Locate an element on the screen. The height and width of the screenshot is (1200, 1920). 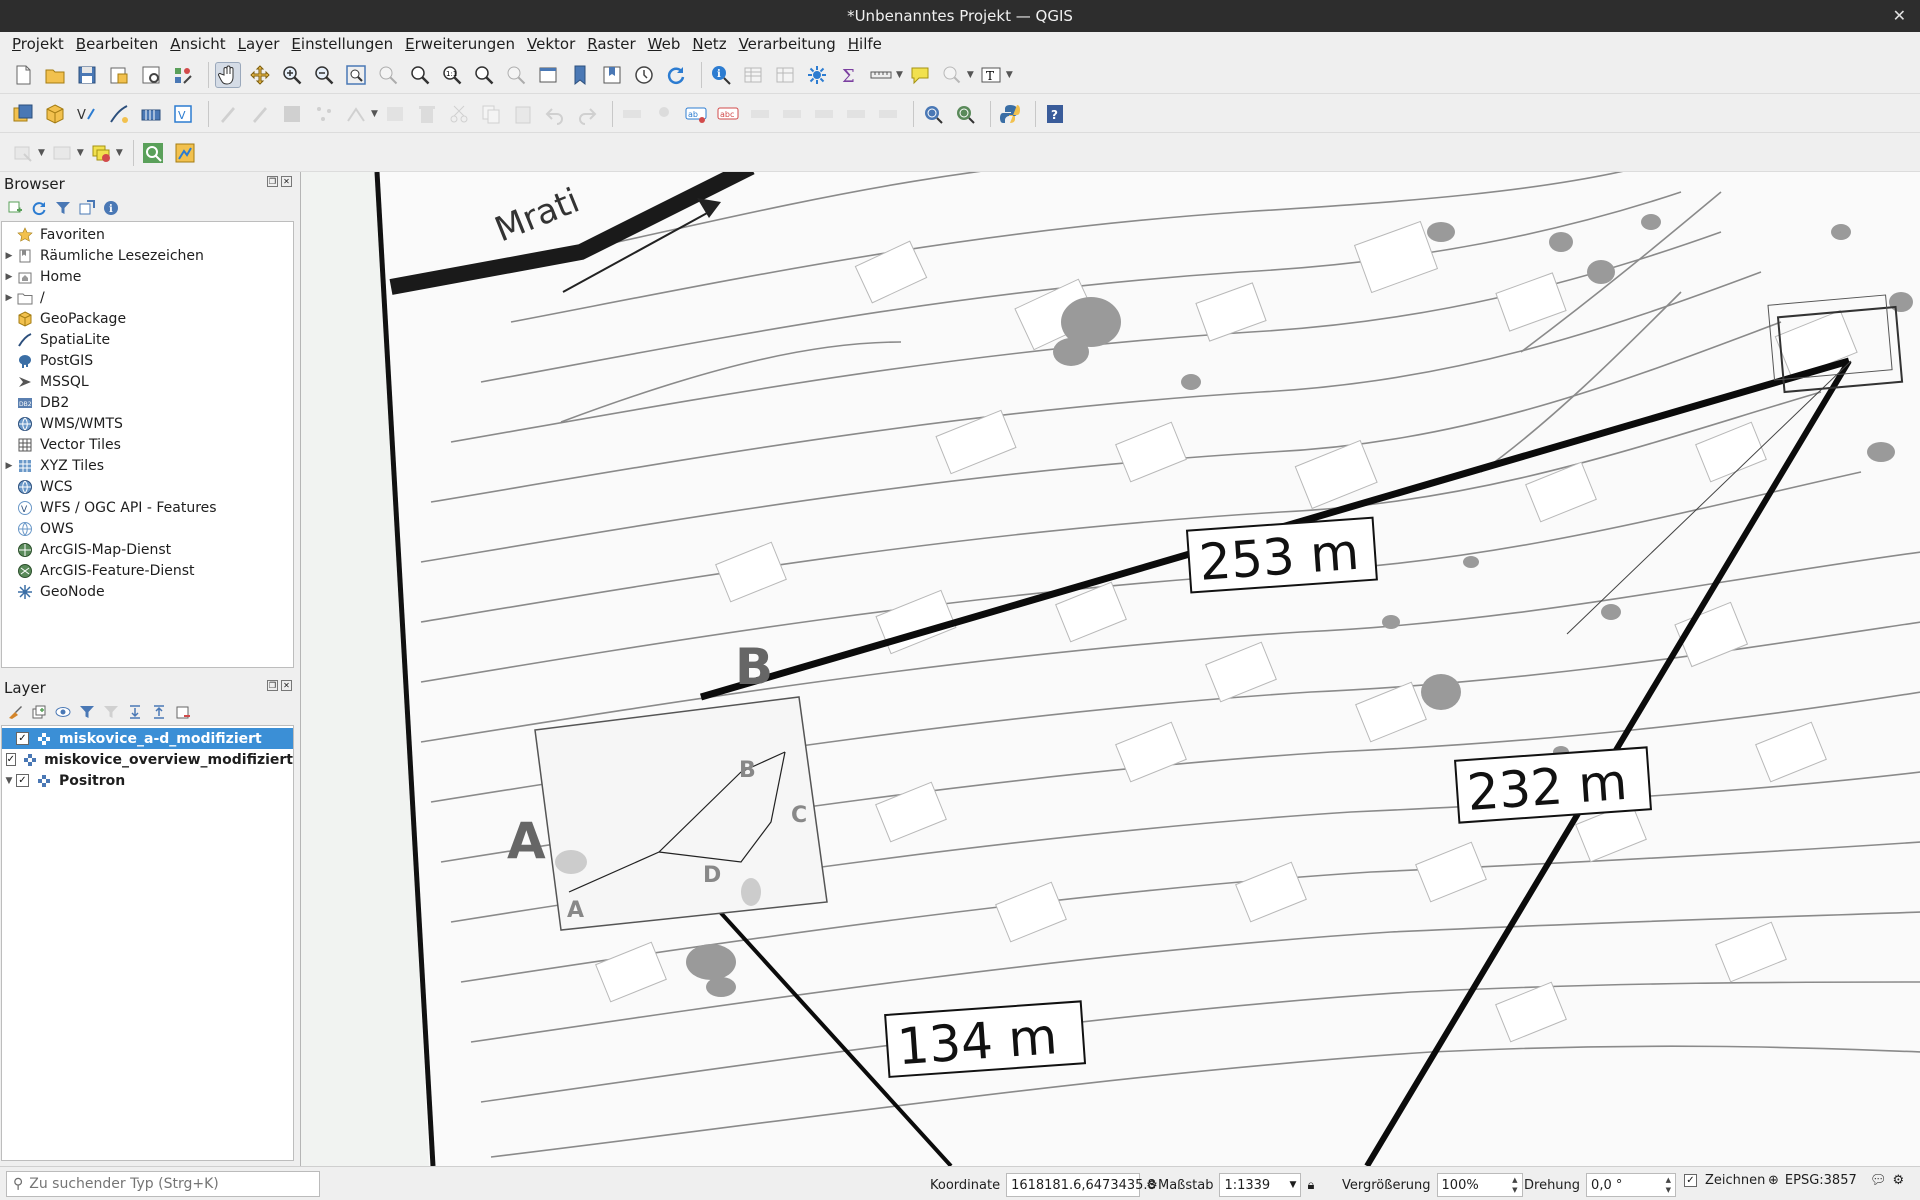
identify-features-icon: i is located at coordinates (721, 75).